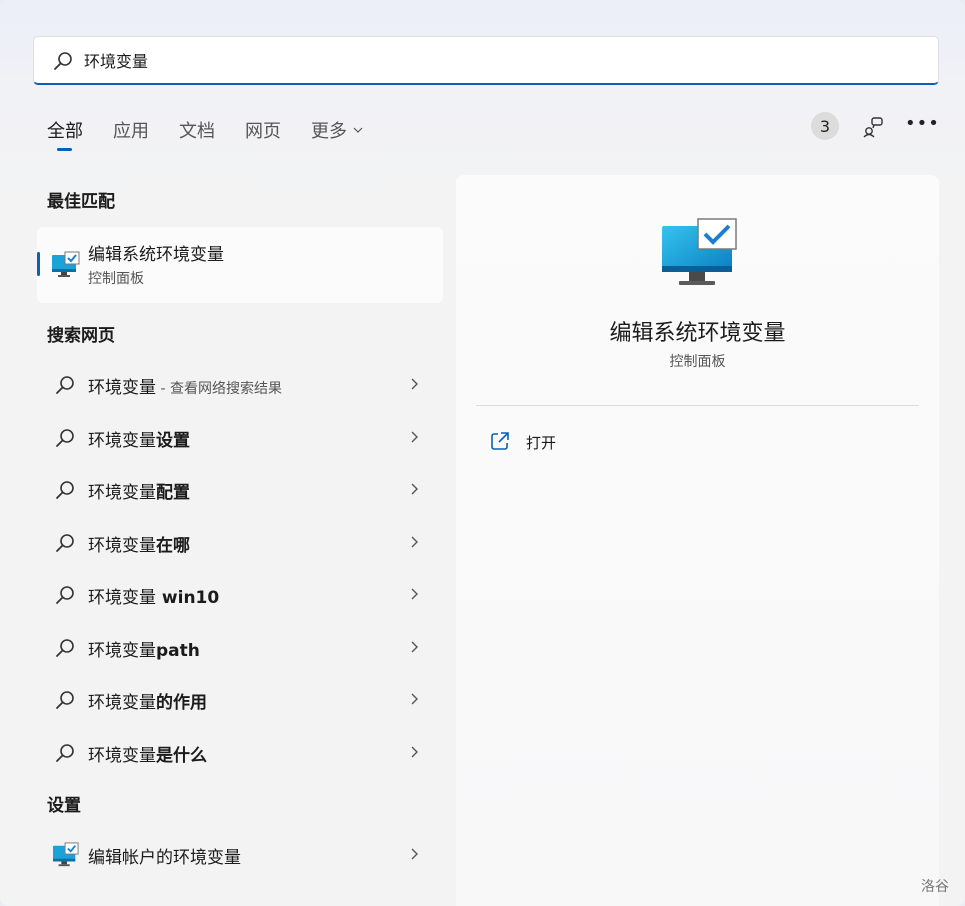 This screenshot has height=906, width=965. Describe the element at coordinates (156, 255) in the screenshot. I see `best-match-title: 编辑系统环境变量` at that location.